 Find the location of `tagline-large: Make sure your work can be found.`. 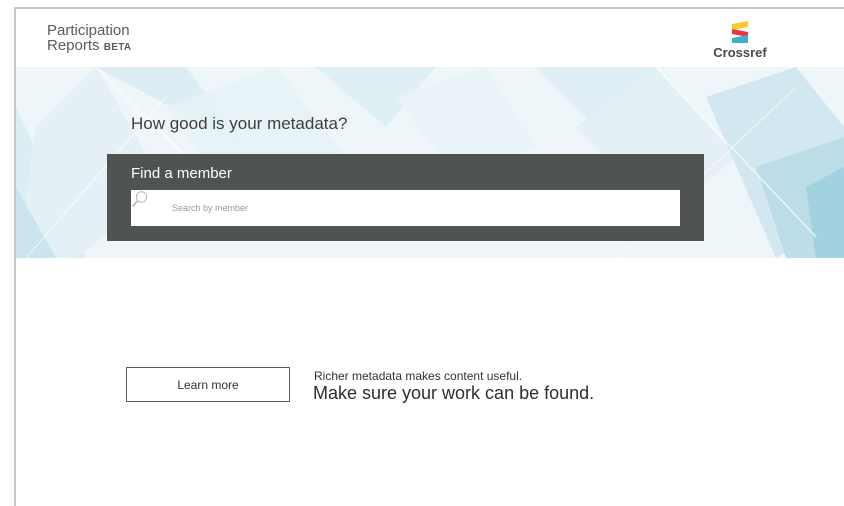

tagline-large: Make sure your work can be found. is located at coordinates (454, 393).